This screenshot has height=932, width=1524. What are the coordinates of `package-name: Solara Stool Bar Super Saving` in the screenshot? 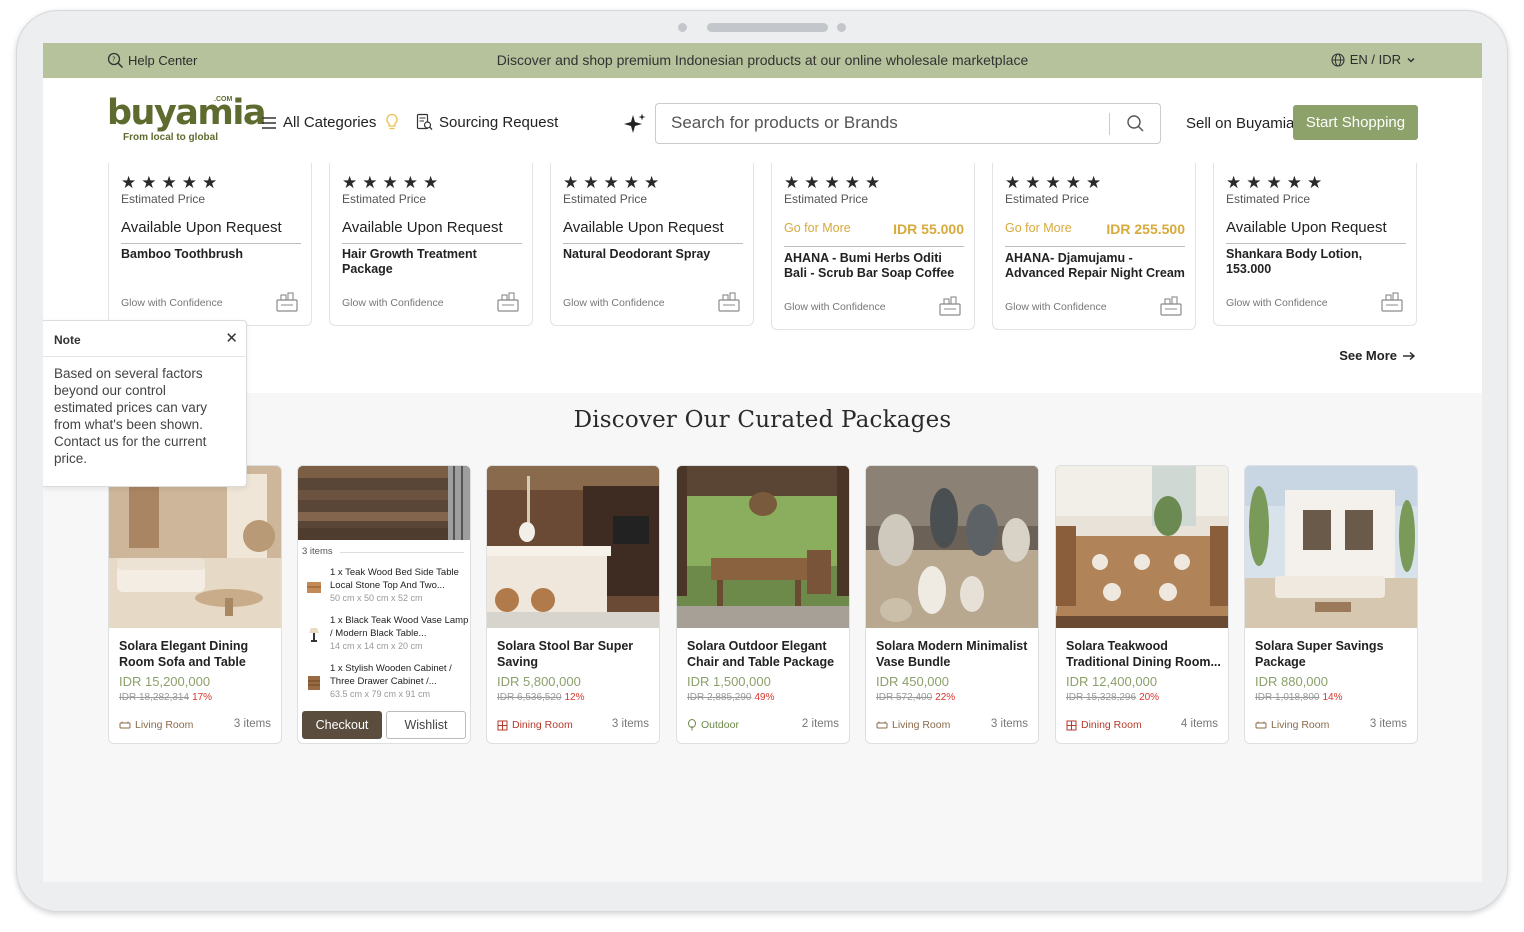 It's located at (576, 654).